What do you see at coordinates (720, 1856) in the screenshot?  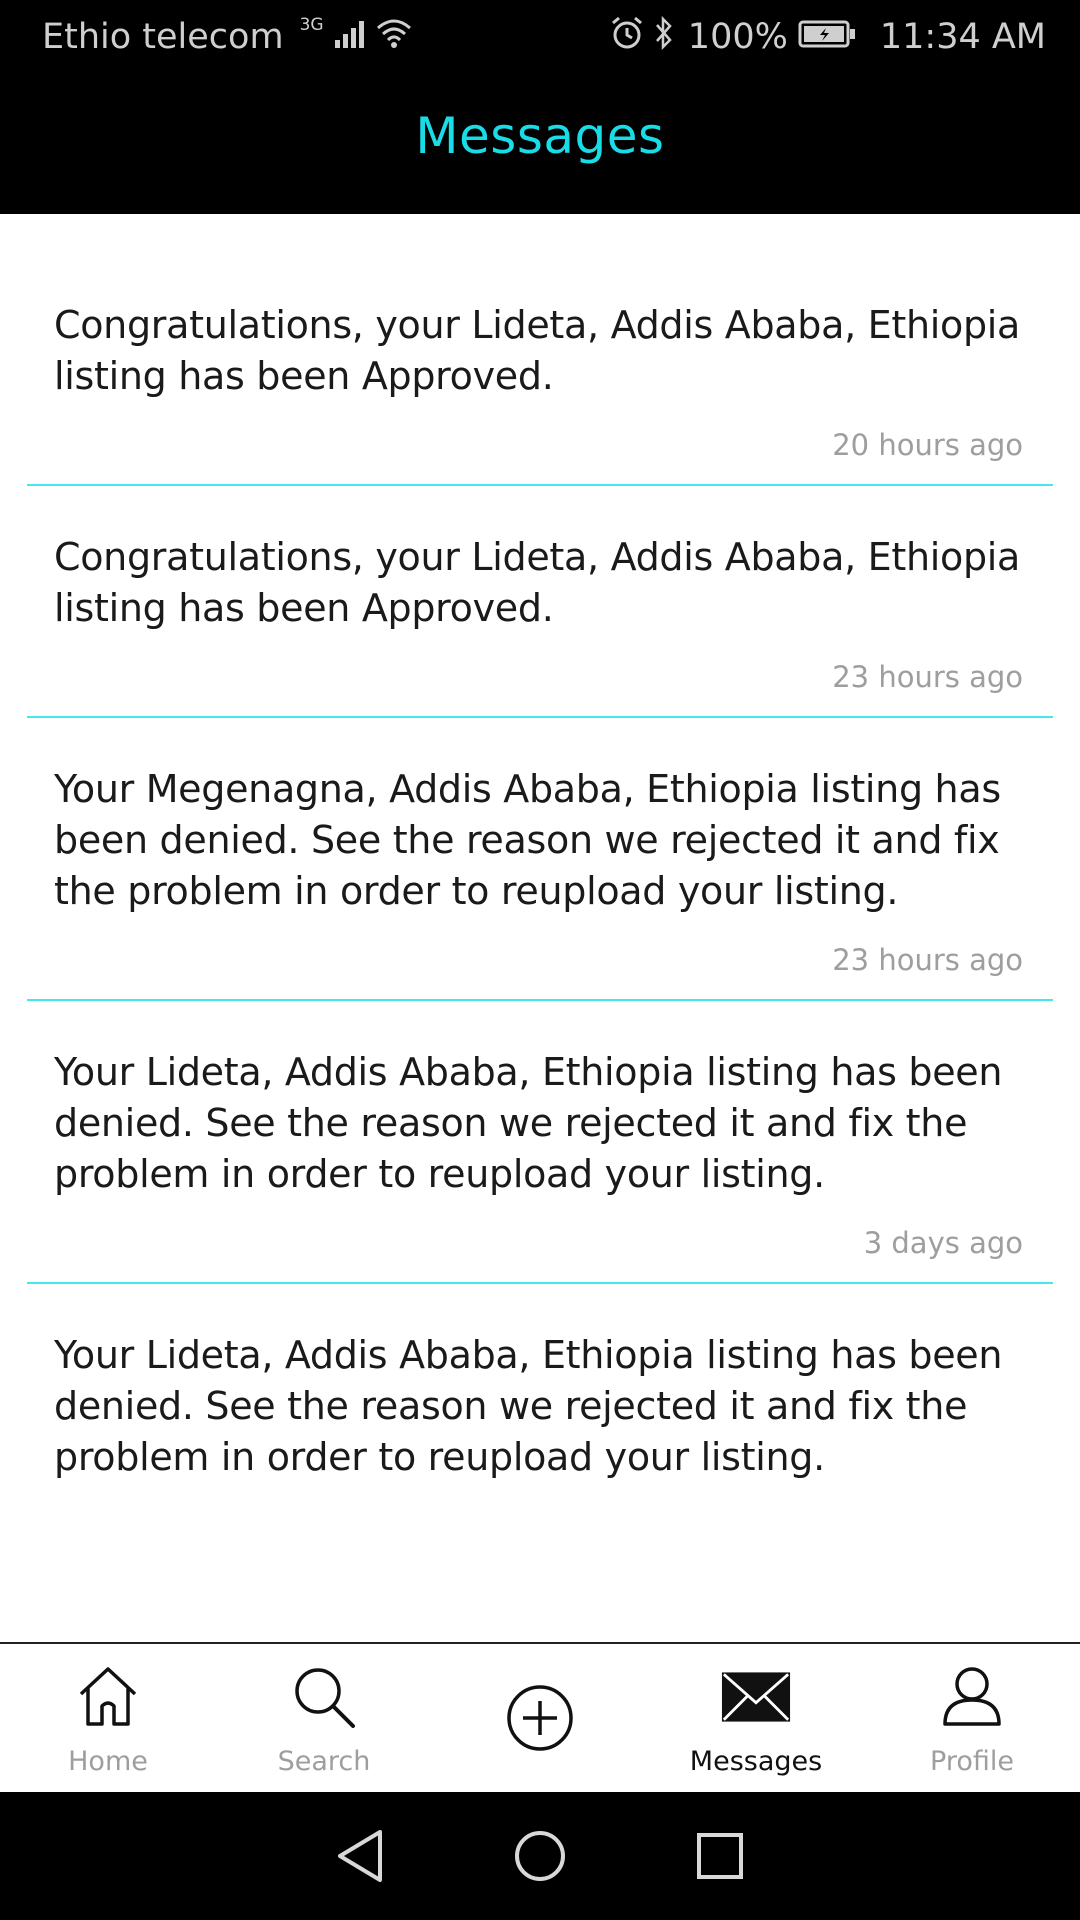 I see `recents-icon` at bounding box center [720, 1856].